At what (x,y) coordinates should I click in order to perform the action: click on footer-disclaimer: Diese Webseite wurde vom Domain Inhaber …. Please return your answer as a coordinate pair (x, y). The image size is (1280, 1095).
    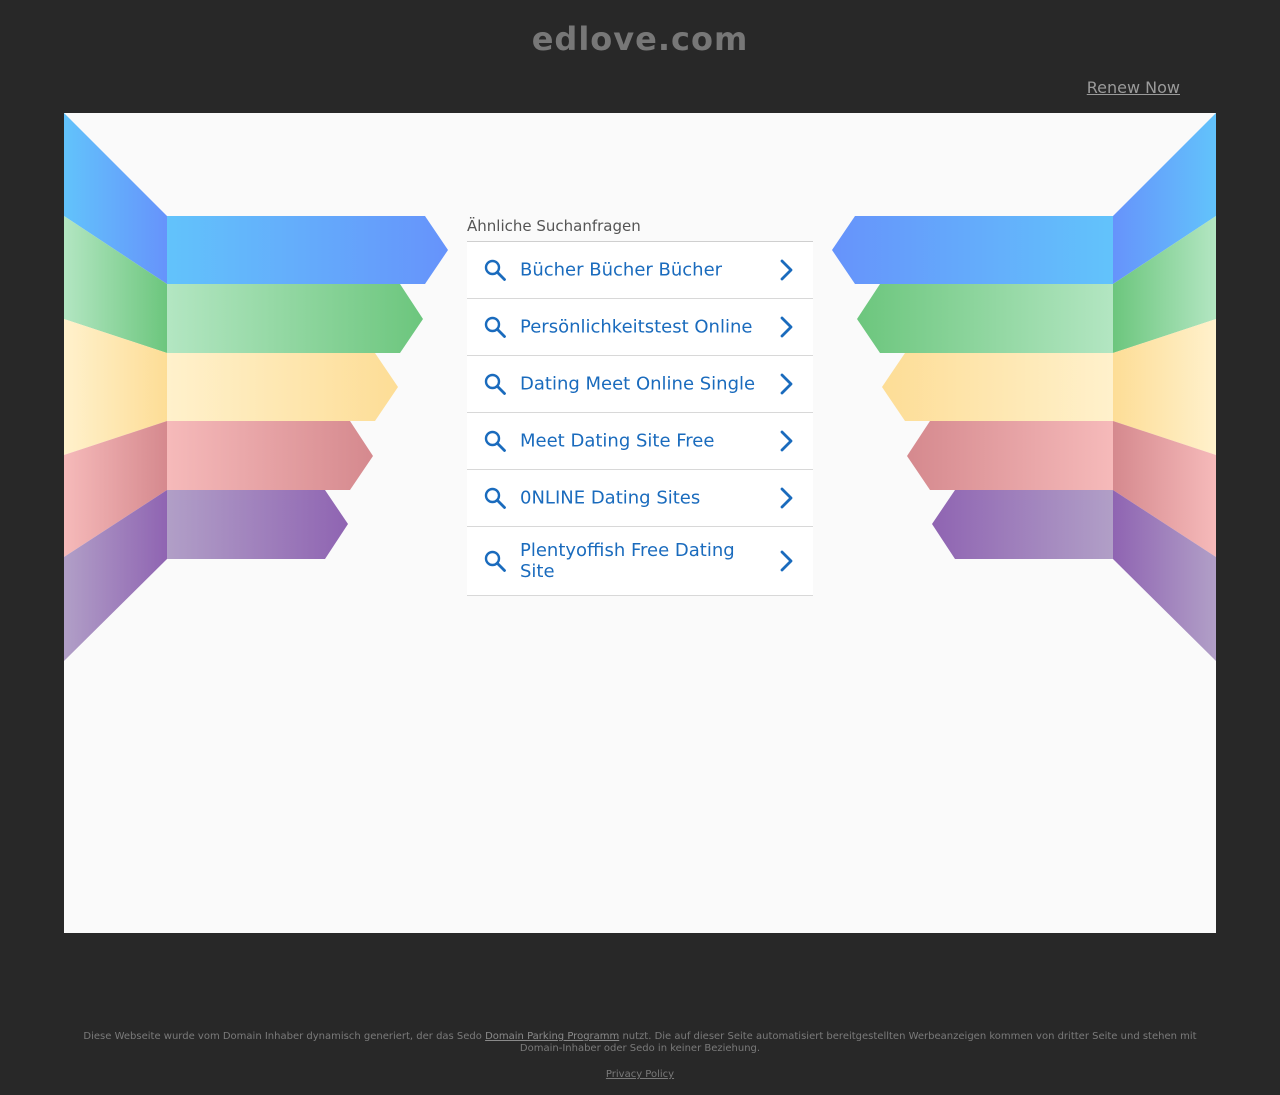
    Looking at the image, I should click on (640, 1043).